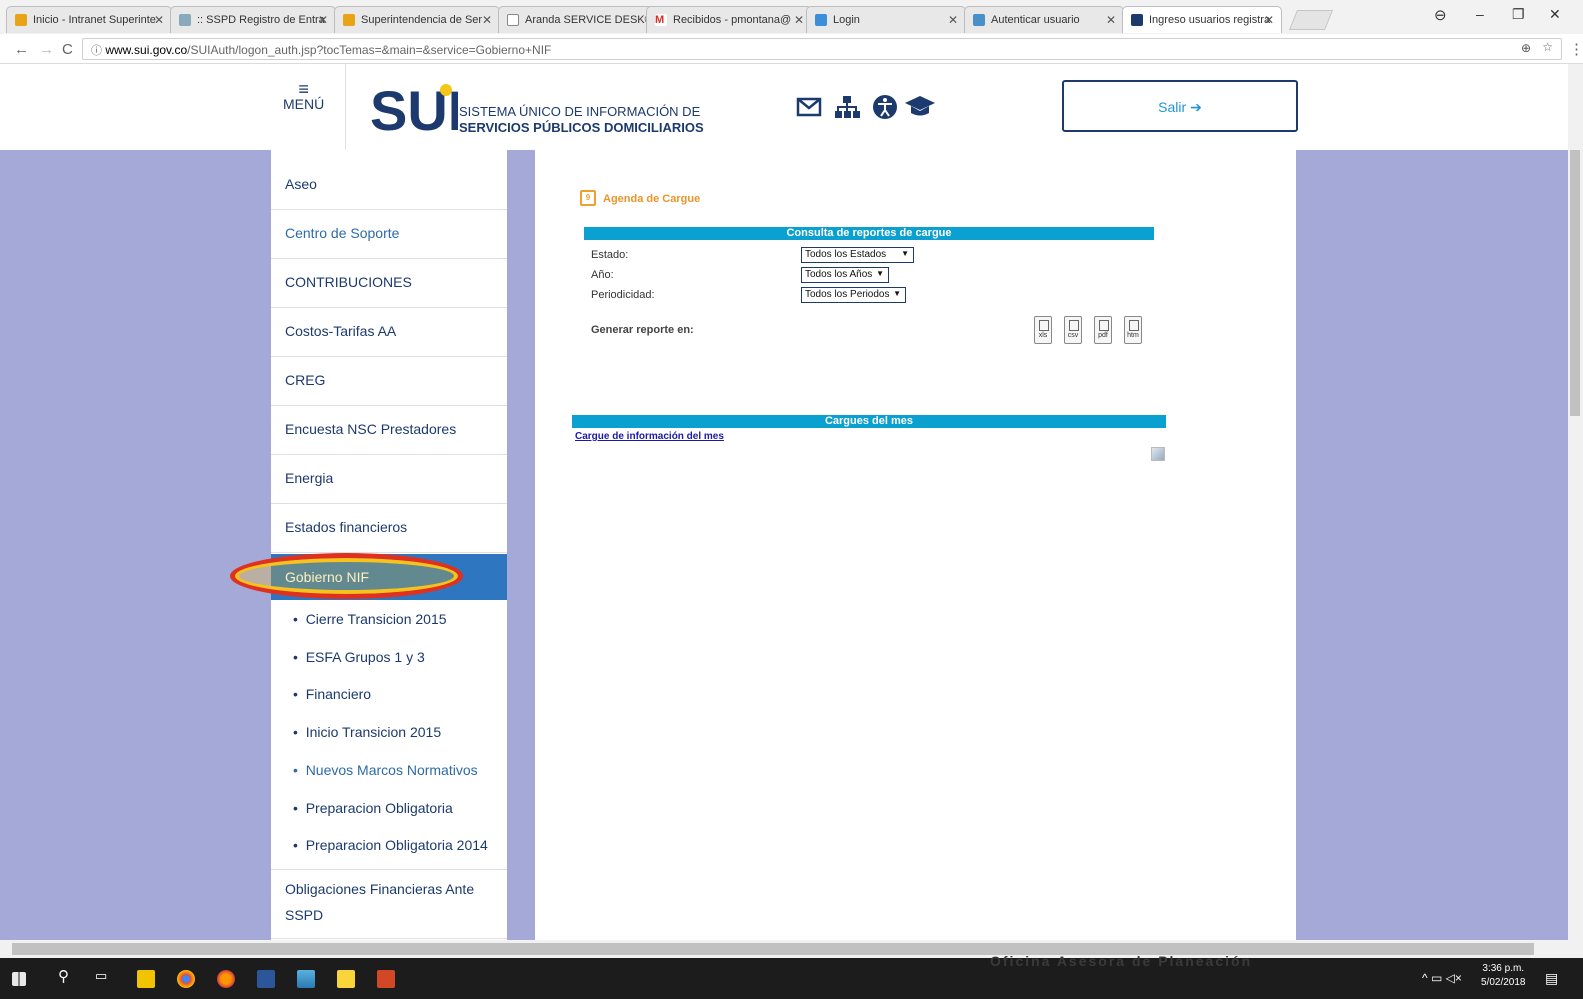 This screenshot has height=999, width=1583. Describe the element at coordinates (389, 528) in the screenshot. I see `sidebar-item-estados-financieros: Estados financieros` at that location.